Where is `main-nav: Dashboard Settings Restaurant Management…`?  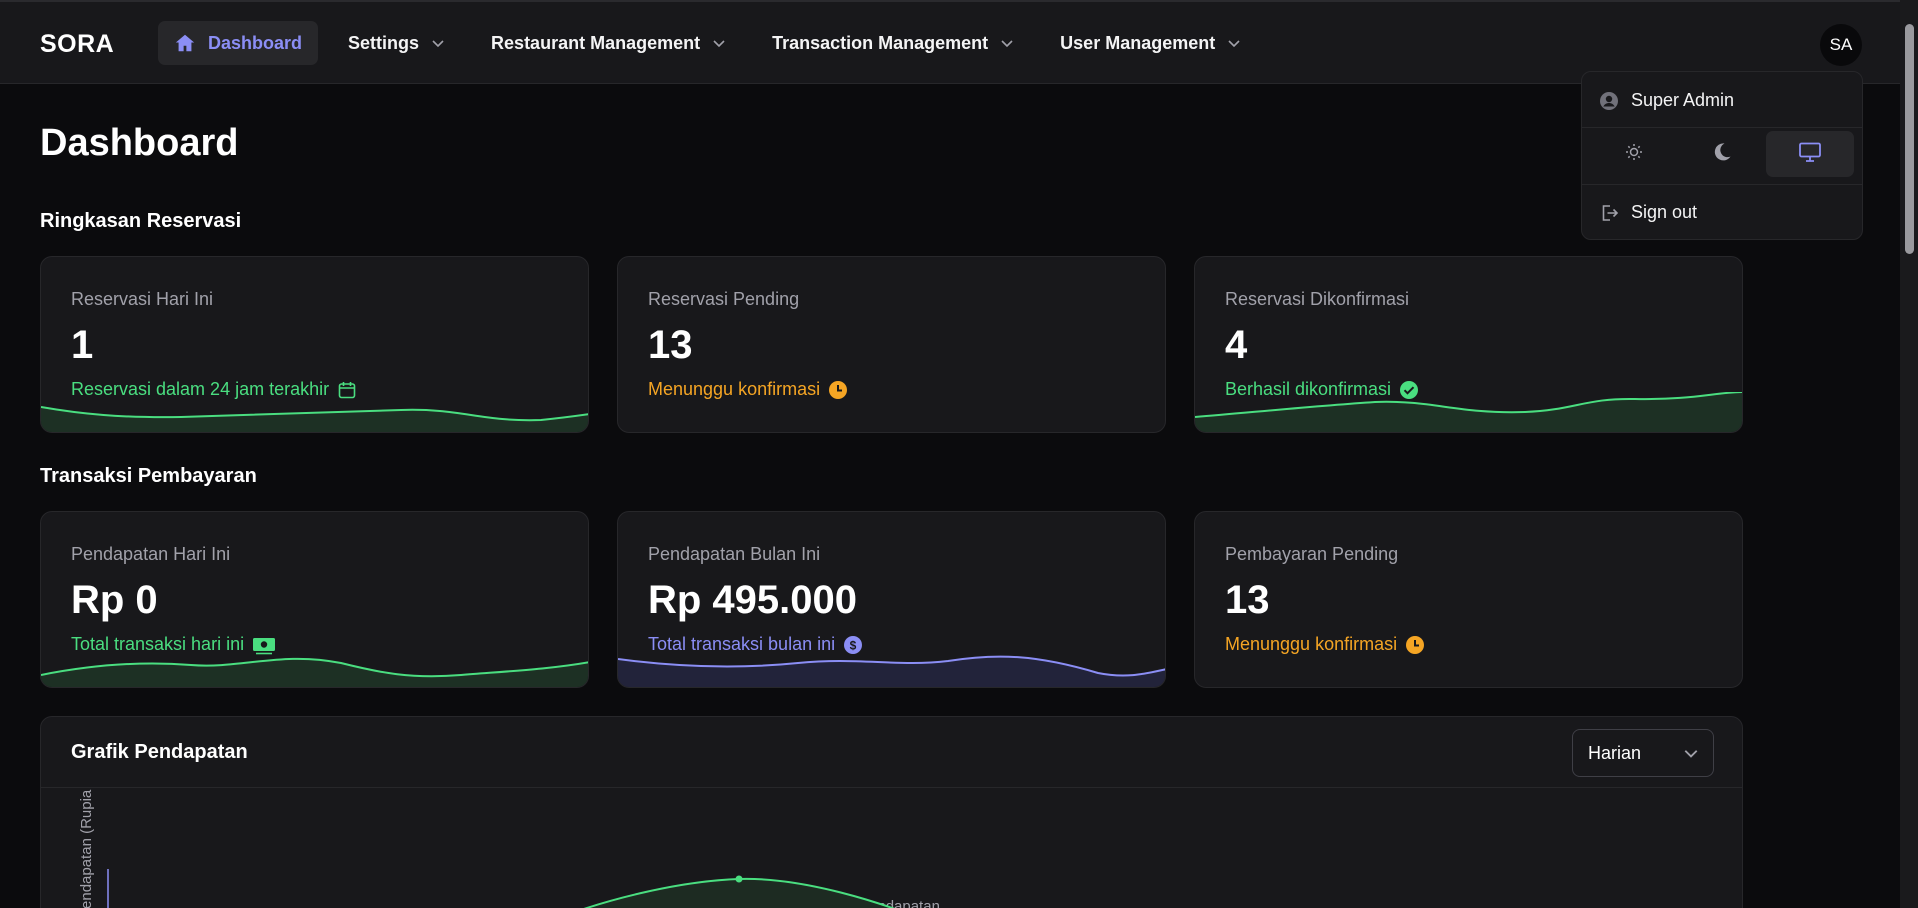
main-nav: Dashboard Settings Restaurant Management… is located at coordinates (714, 43).